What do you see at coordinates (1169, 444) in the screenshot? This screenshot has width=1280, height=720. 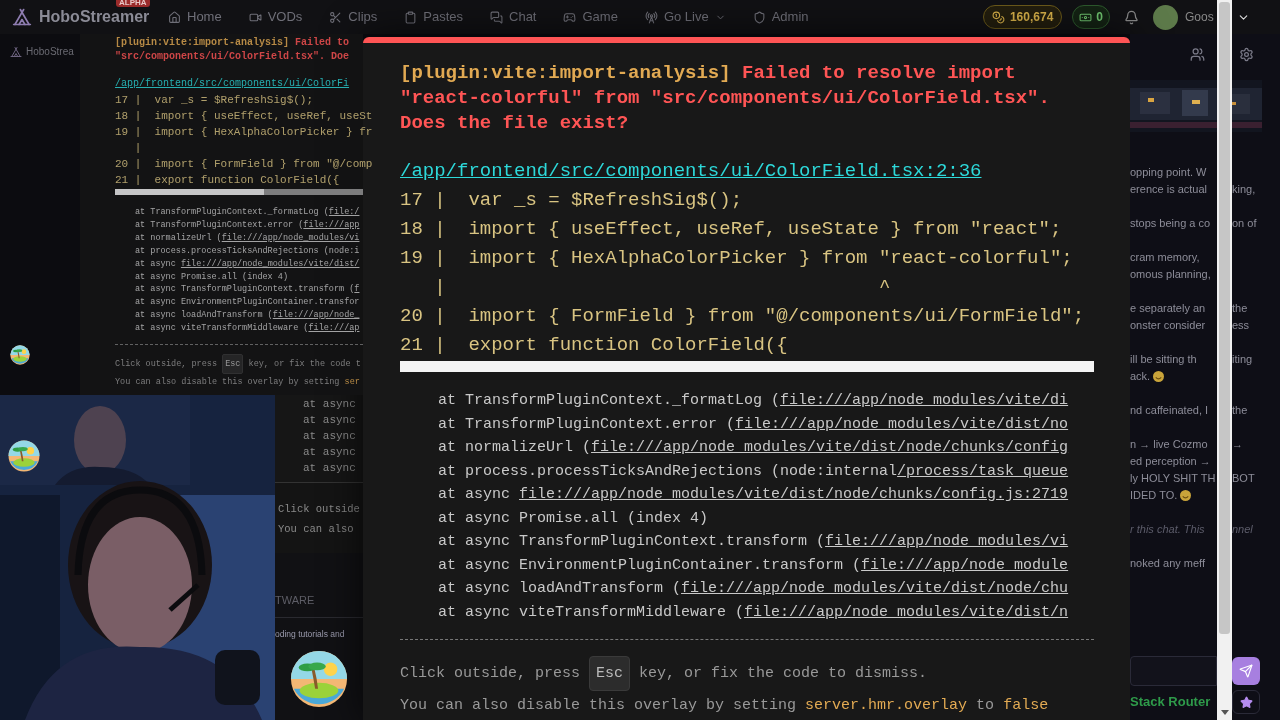 I see `chat-text: n → live Cozmo` at bounding box center [1169, 444].